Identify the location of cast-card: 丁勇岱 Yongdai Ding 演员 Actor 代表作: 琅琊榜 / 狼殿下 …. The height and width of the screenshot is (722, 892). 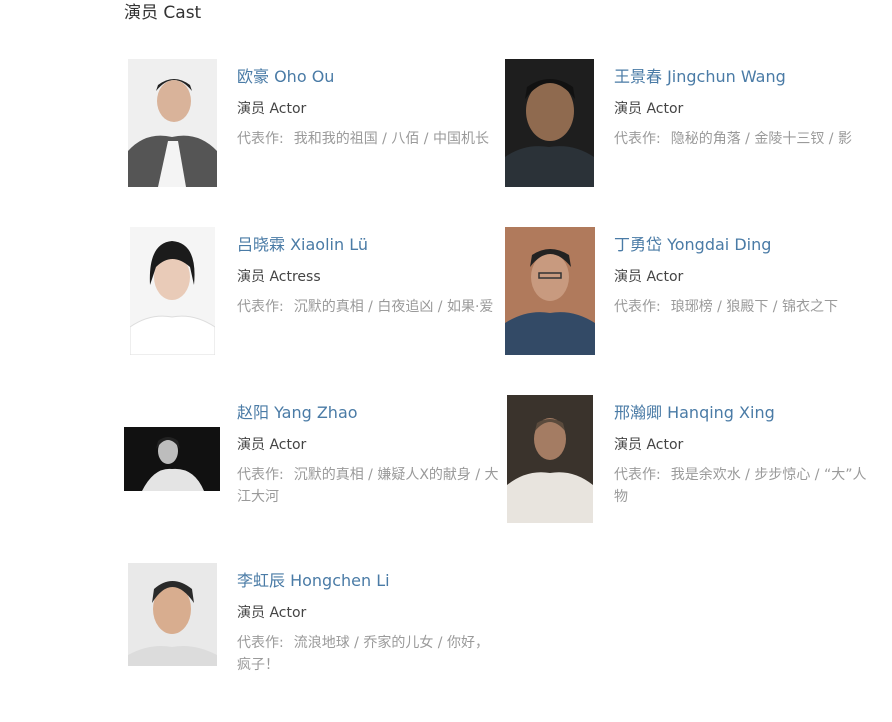
(692, 306).